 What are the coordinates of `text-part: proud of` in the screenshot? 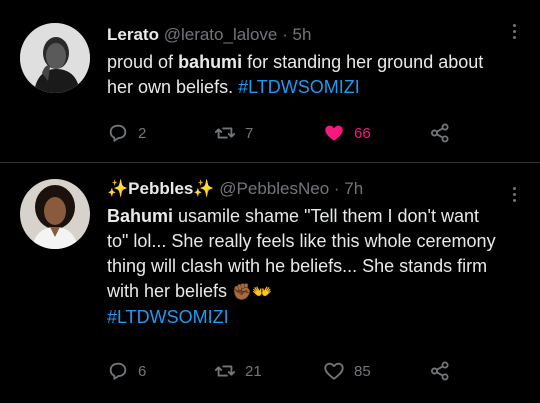 It's located at (143, 62).